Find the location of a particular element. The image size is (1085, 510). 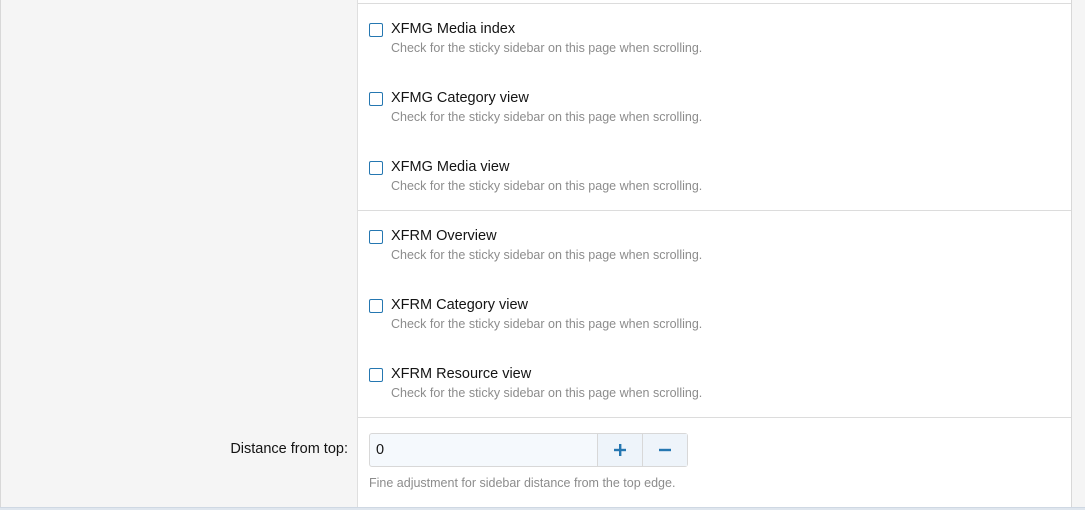

form-right-gutter is located at coordinates (1078, 254).